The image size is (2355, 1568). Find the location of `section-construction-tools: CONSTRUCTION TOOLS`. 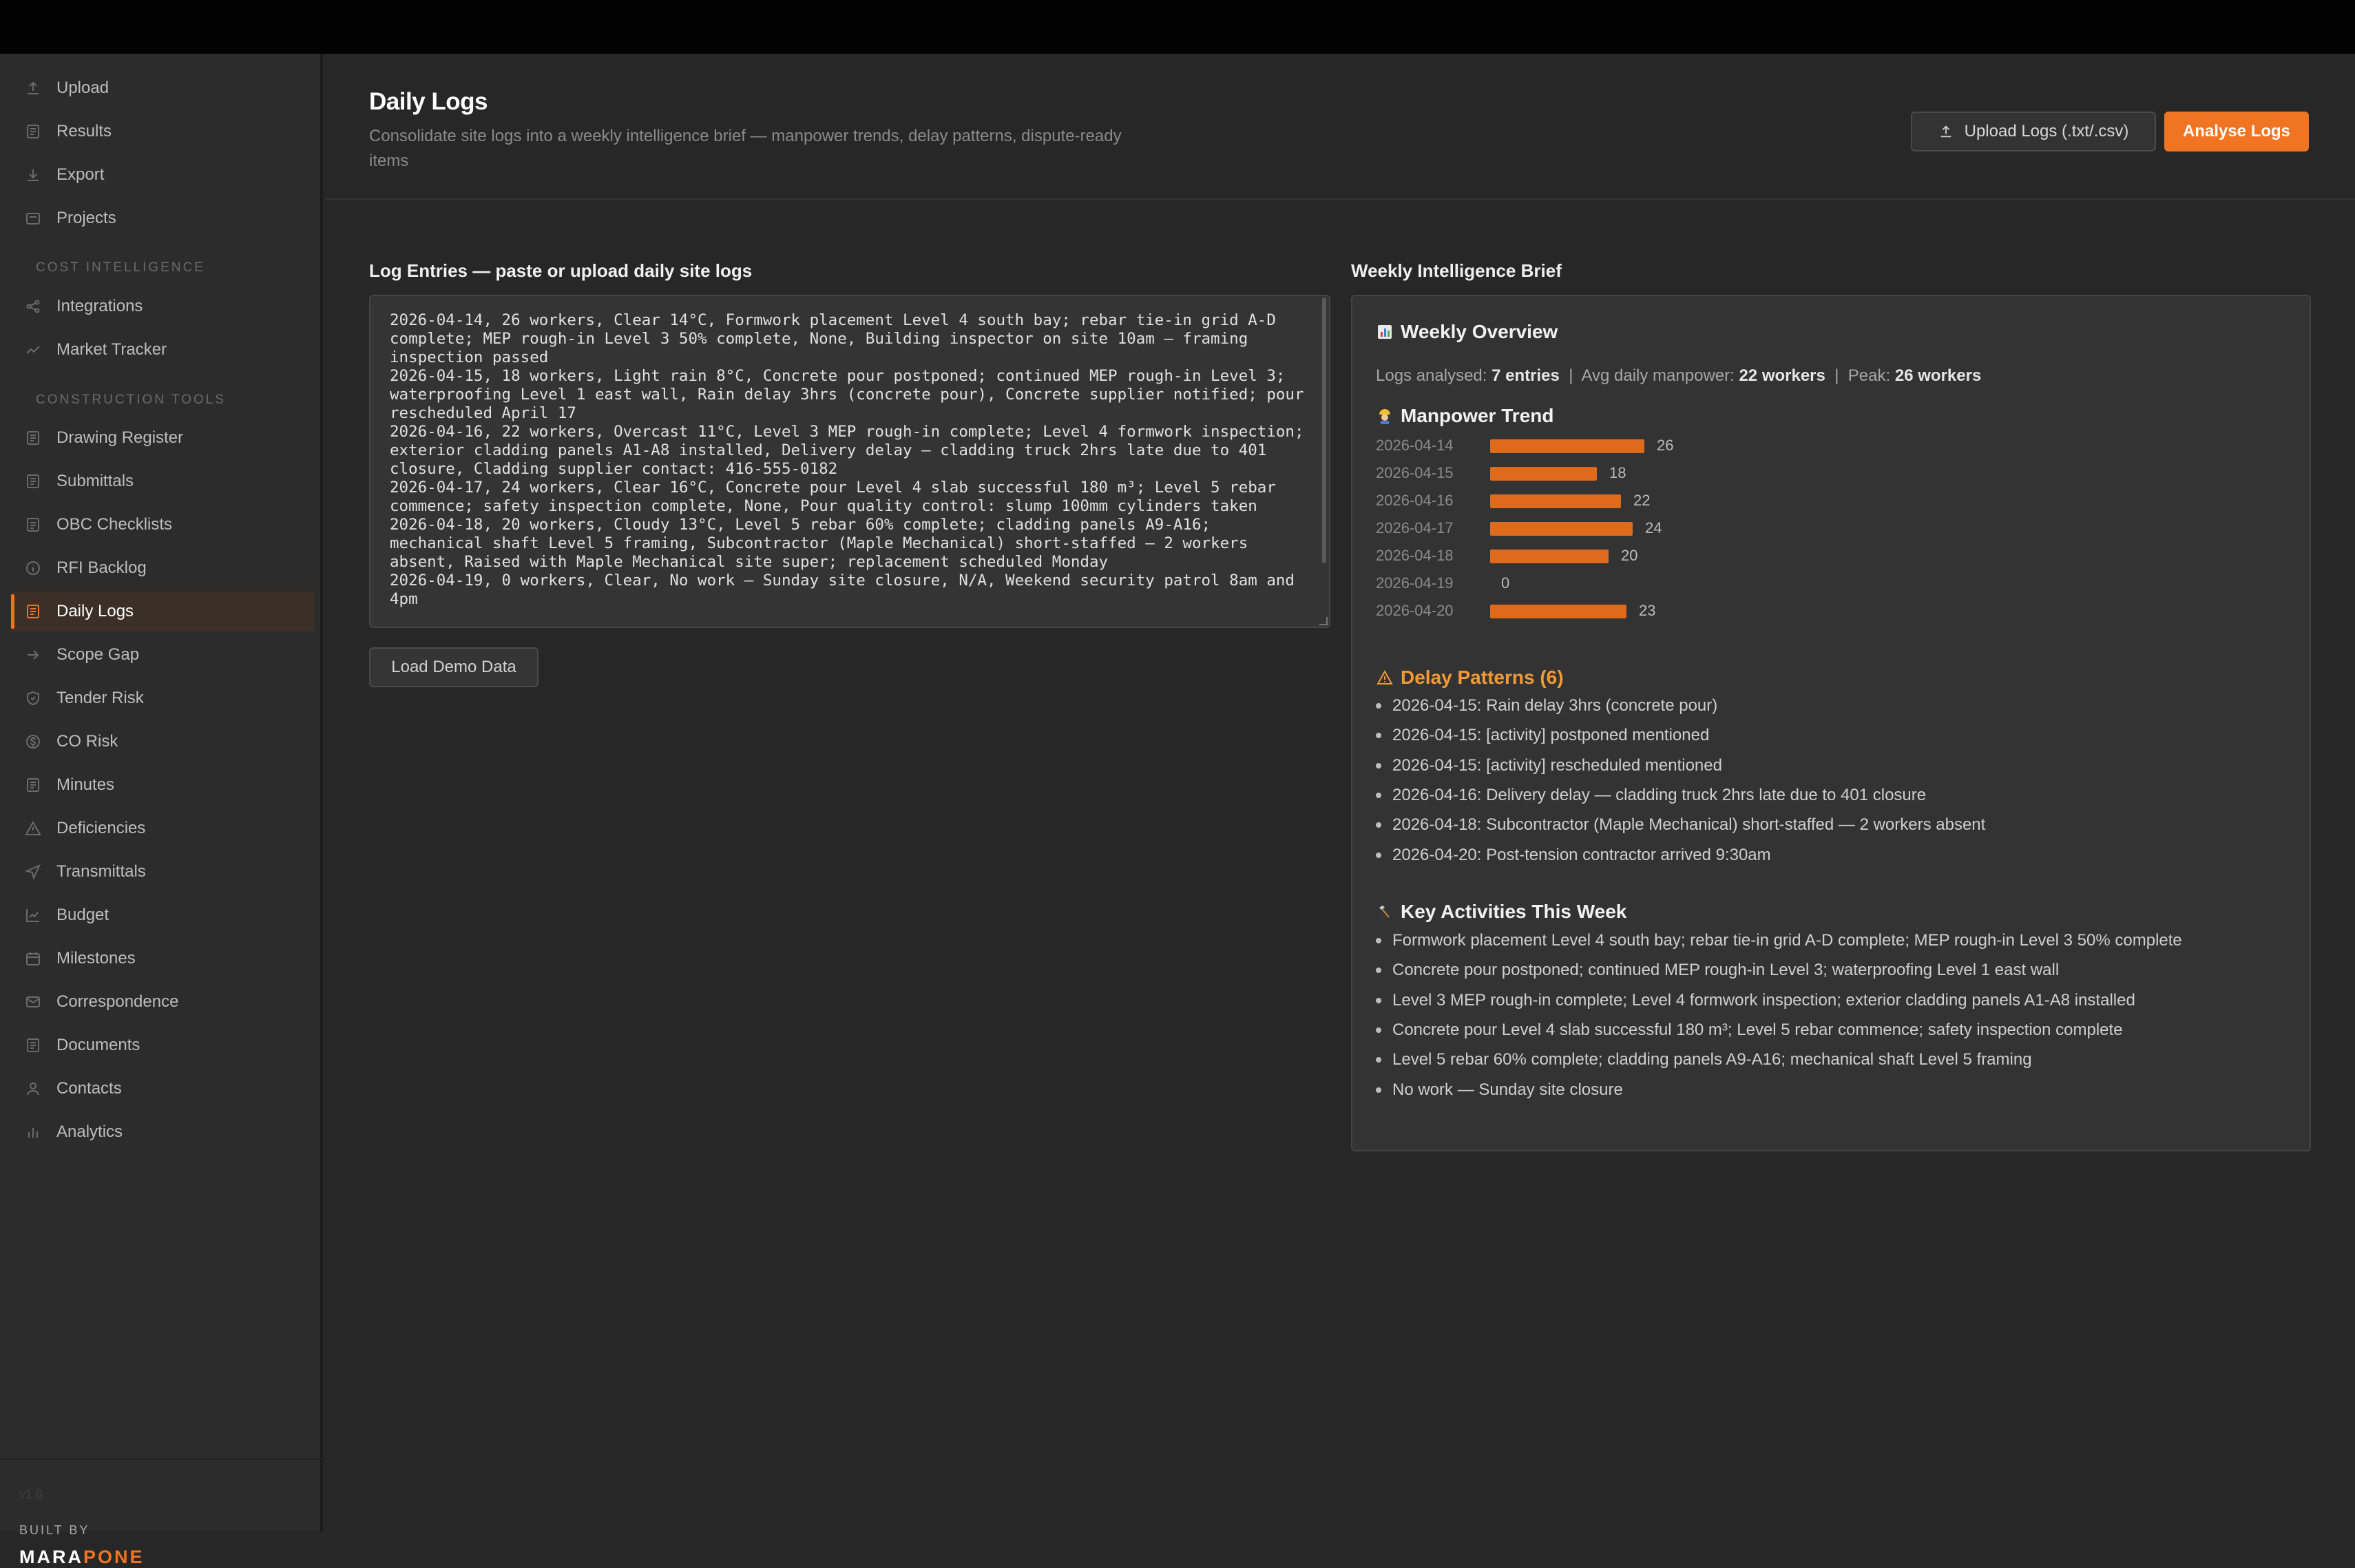

section-construction-tools: CONSTRUCTION TOOLS is located at coordinates (131, 400).